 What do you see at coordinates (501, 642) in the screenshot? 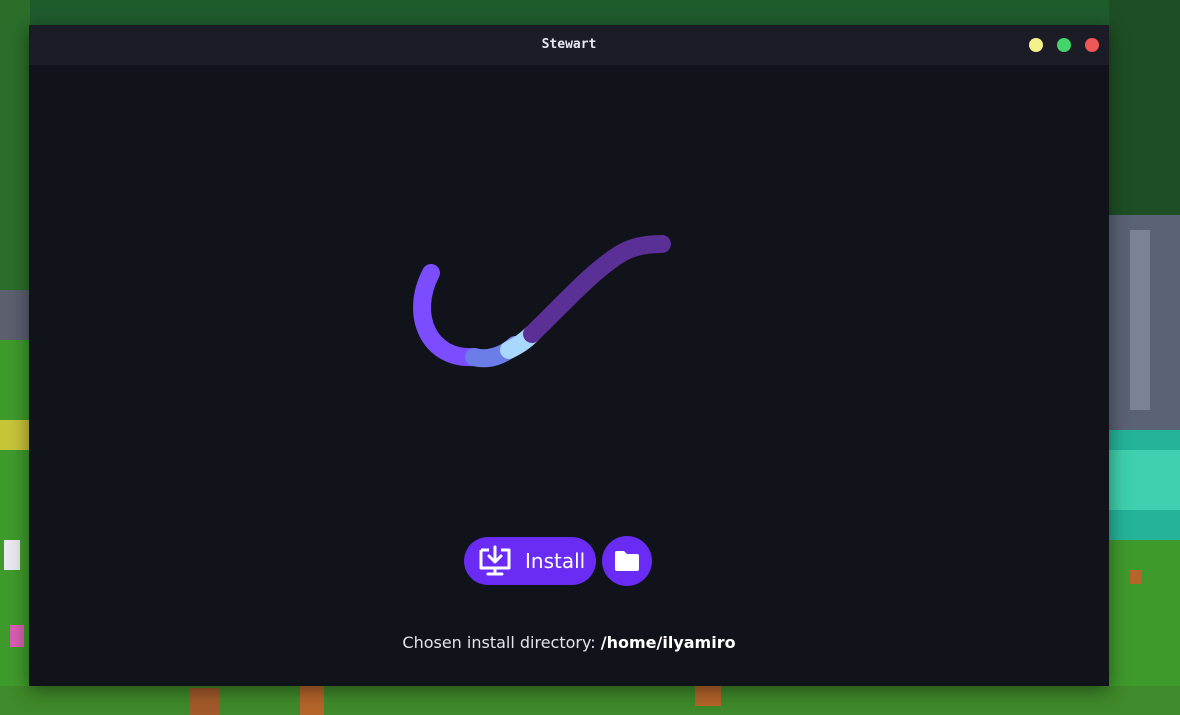
I see `install-directory-label: Chosen install directory:` at bounding box center [501, 642].